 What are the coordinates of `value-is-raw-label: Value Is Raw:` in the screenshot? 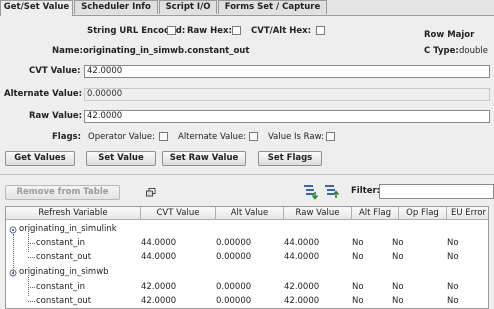 It's located at (296, 137).